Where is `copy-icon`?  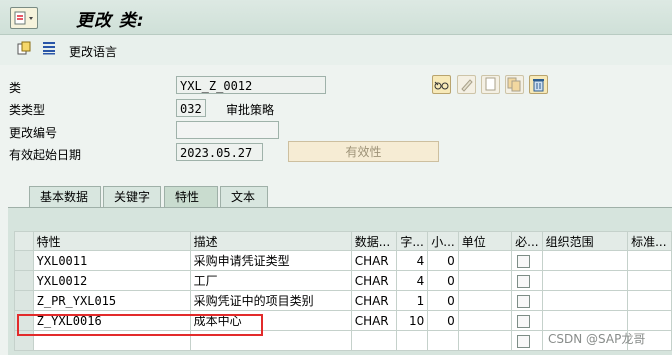 copy-icon is located at coordinates (514, 84).